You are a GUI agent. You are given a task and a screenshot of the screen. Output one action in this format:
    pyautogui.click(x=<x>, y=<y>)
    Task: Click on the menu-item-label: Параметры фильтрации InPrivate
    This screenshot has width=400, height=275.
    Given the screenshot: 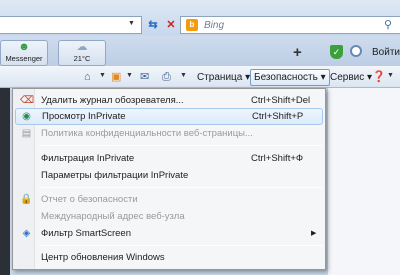 What is the action you would take?
    pyautogui.click(x=115, y=175)
    